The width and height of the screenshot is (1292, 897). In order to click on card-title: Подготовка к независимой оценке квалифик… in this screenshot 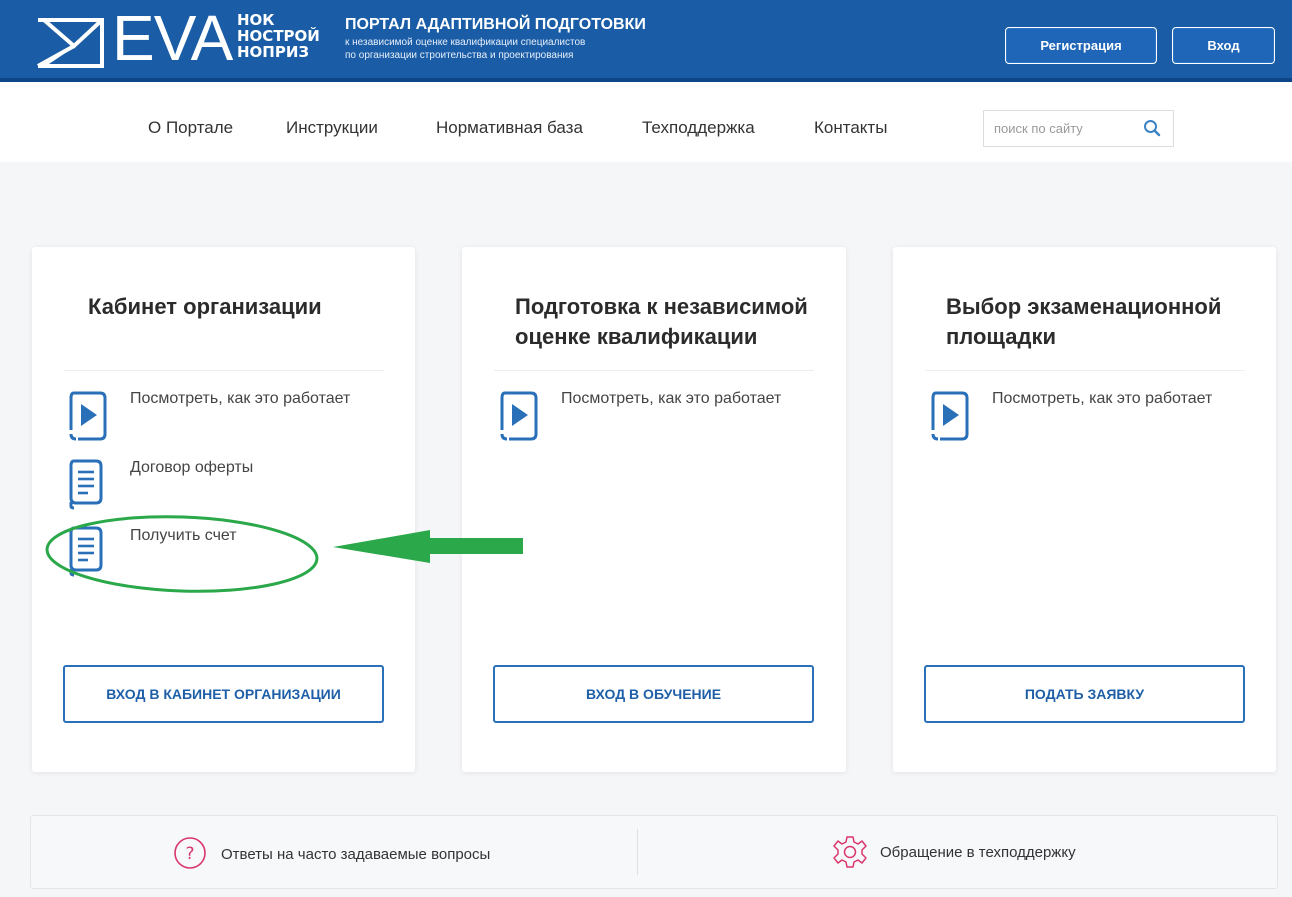, I will do `click(661, 322)`.